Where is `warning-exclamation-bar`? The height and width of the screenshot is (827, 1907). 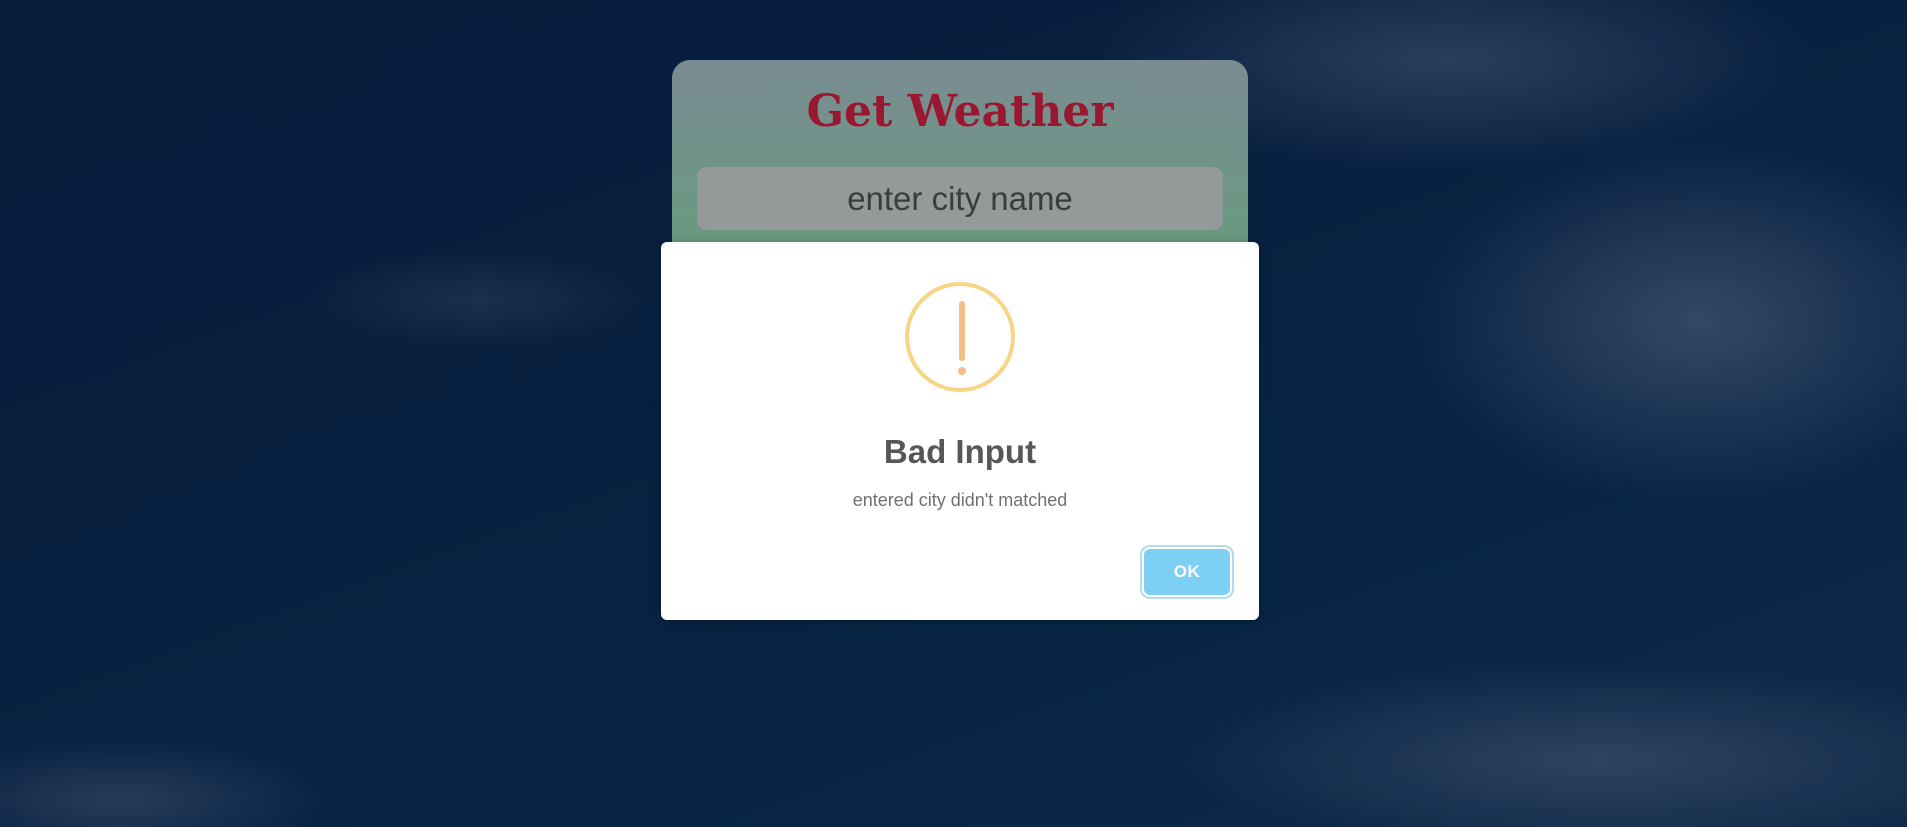
warning-exclamation-bar is located at coordinates (962, 331).